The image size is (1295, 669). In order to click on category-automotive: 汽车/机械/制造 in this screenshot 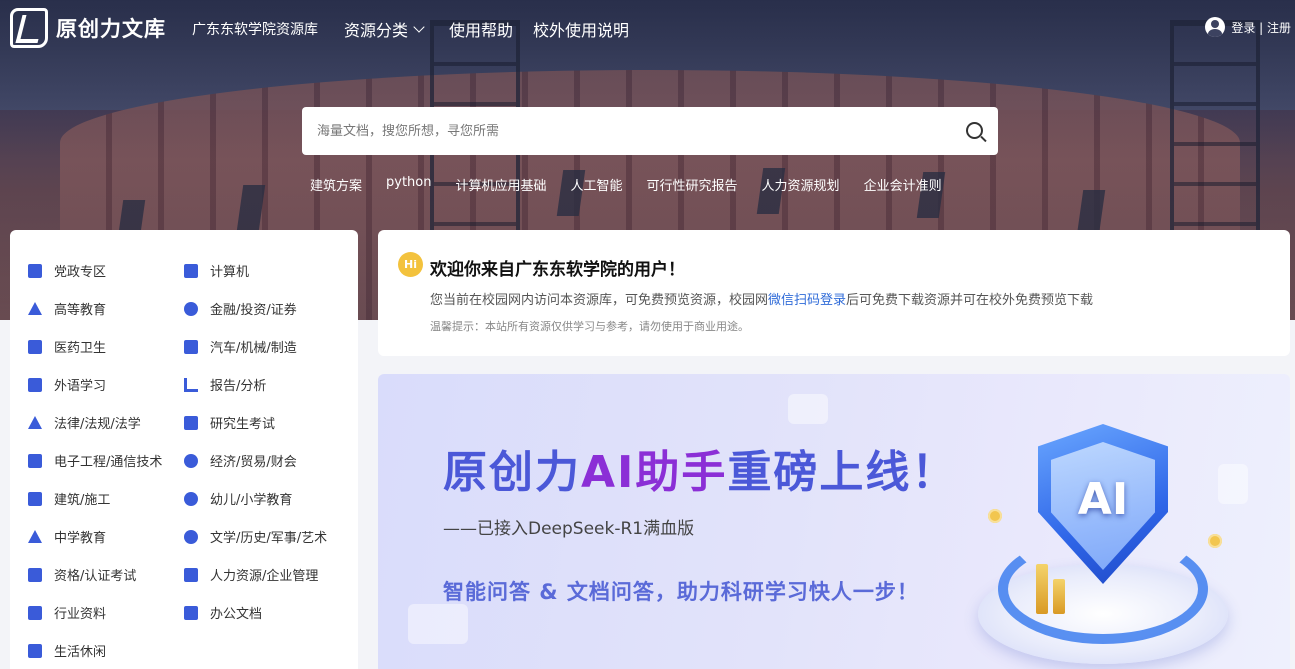, I will do `click(240, 346)`.